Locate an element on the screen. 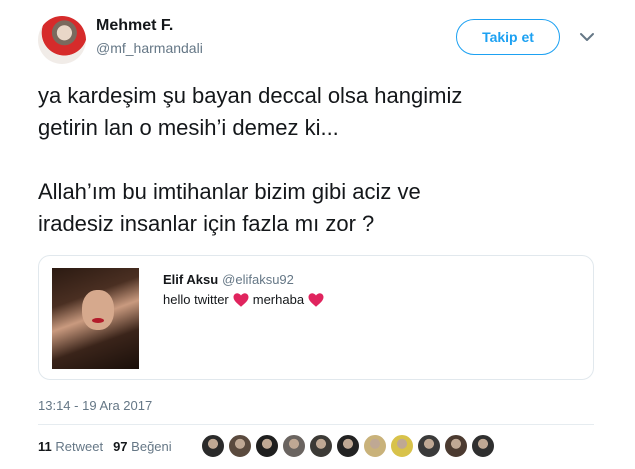 This screenshot has width=635, height=469. author-handle: @mf_harmandali is located at coordinates (149, 48).